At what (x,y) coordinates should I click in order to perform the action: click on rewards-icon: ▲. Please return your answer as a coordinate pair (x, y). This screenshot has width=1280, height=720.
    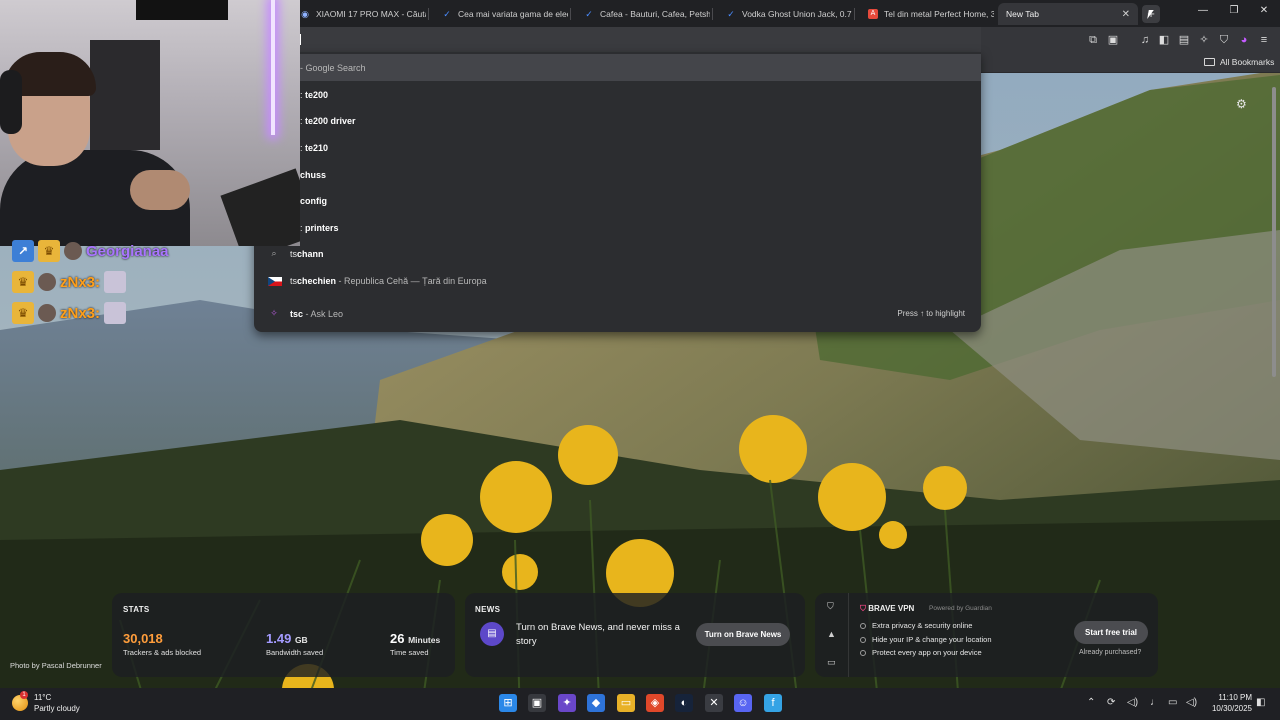
    Looking at the image, I should click on (831, 634).